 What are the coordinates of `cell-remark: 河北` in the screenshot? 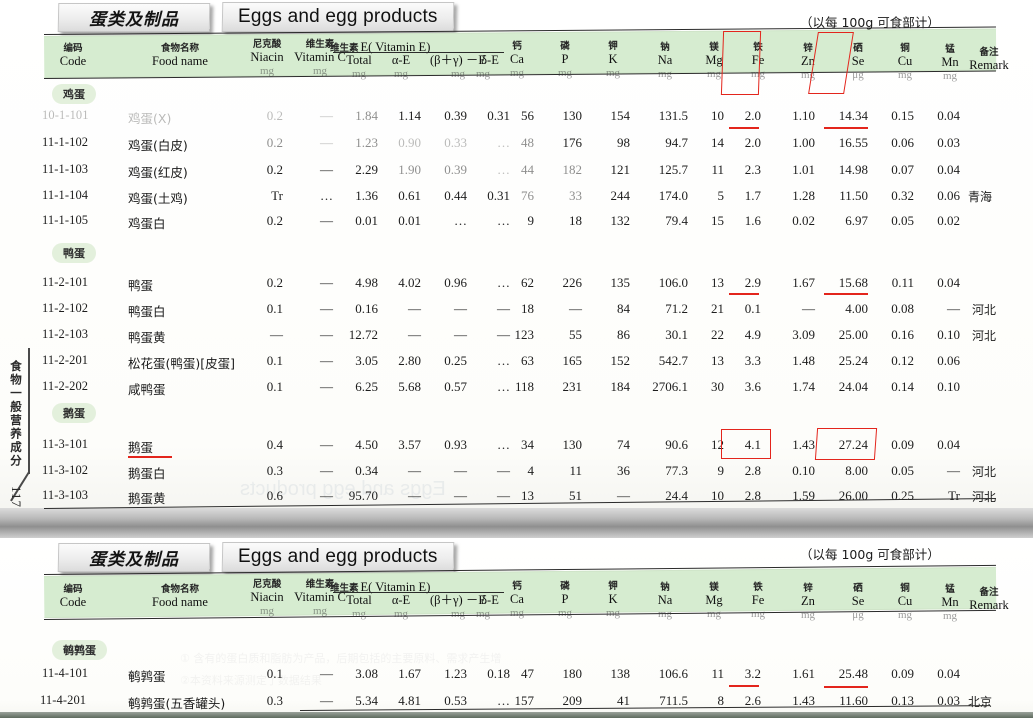 It's located at (984, 336).